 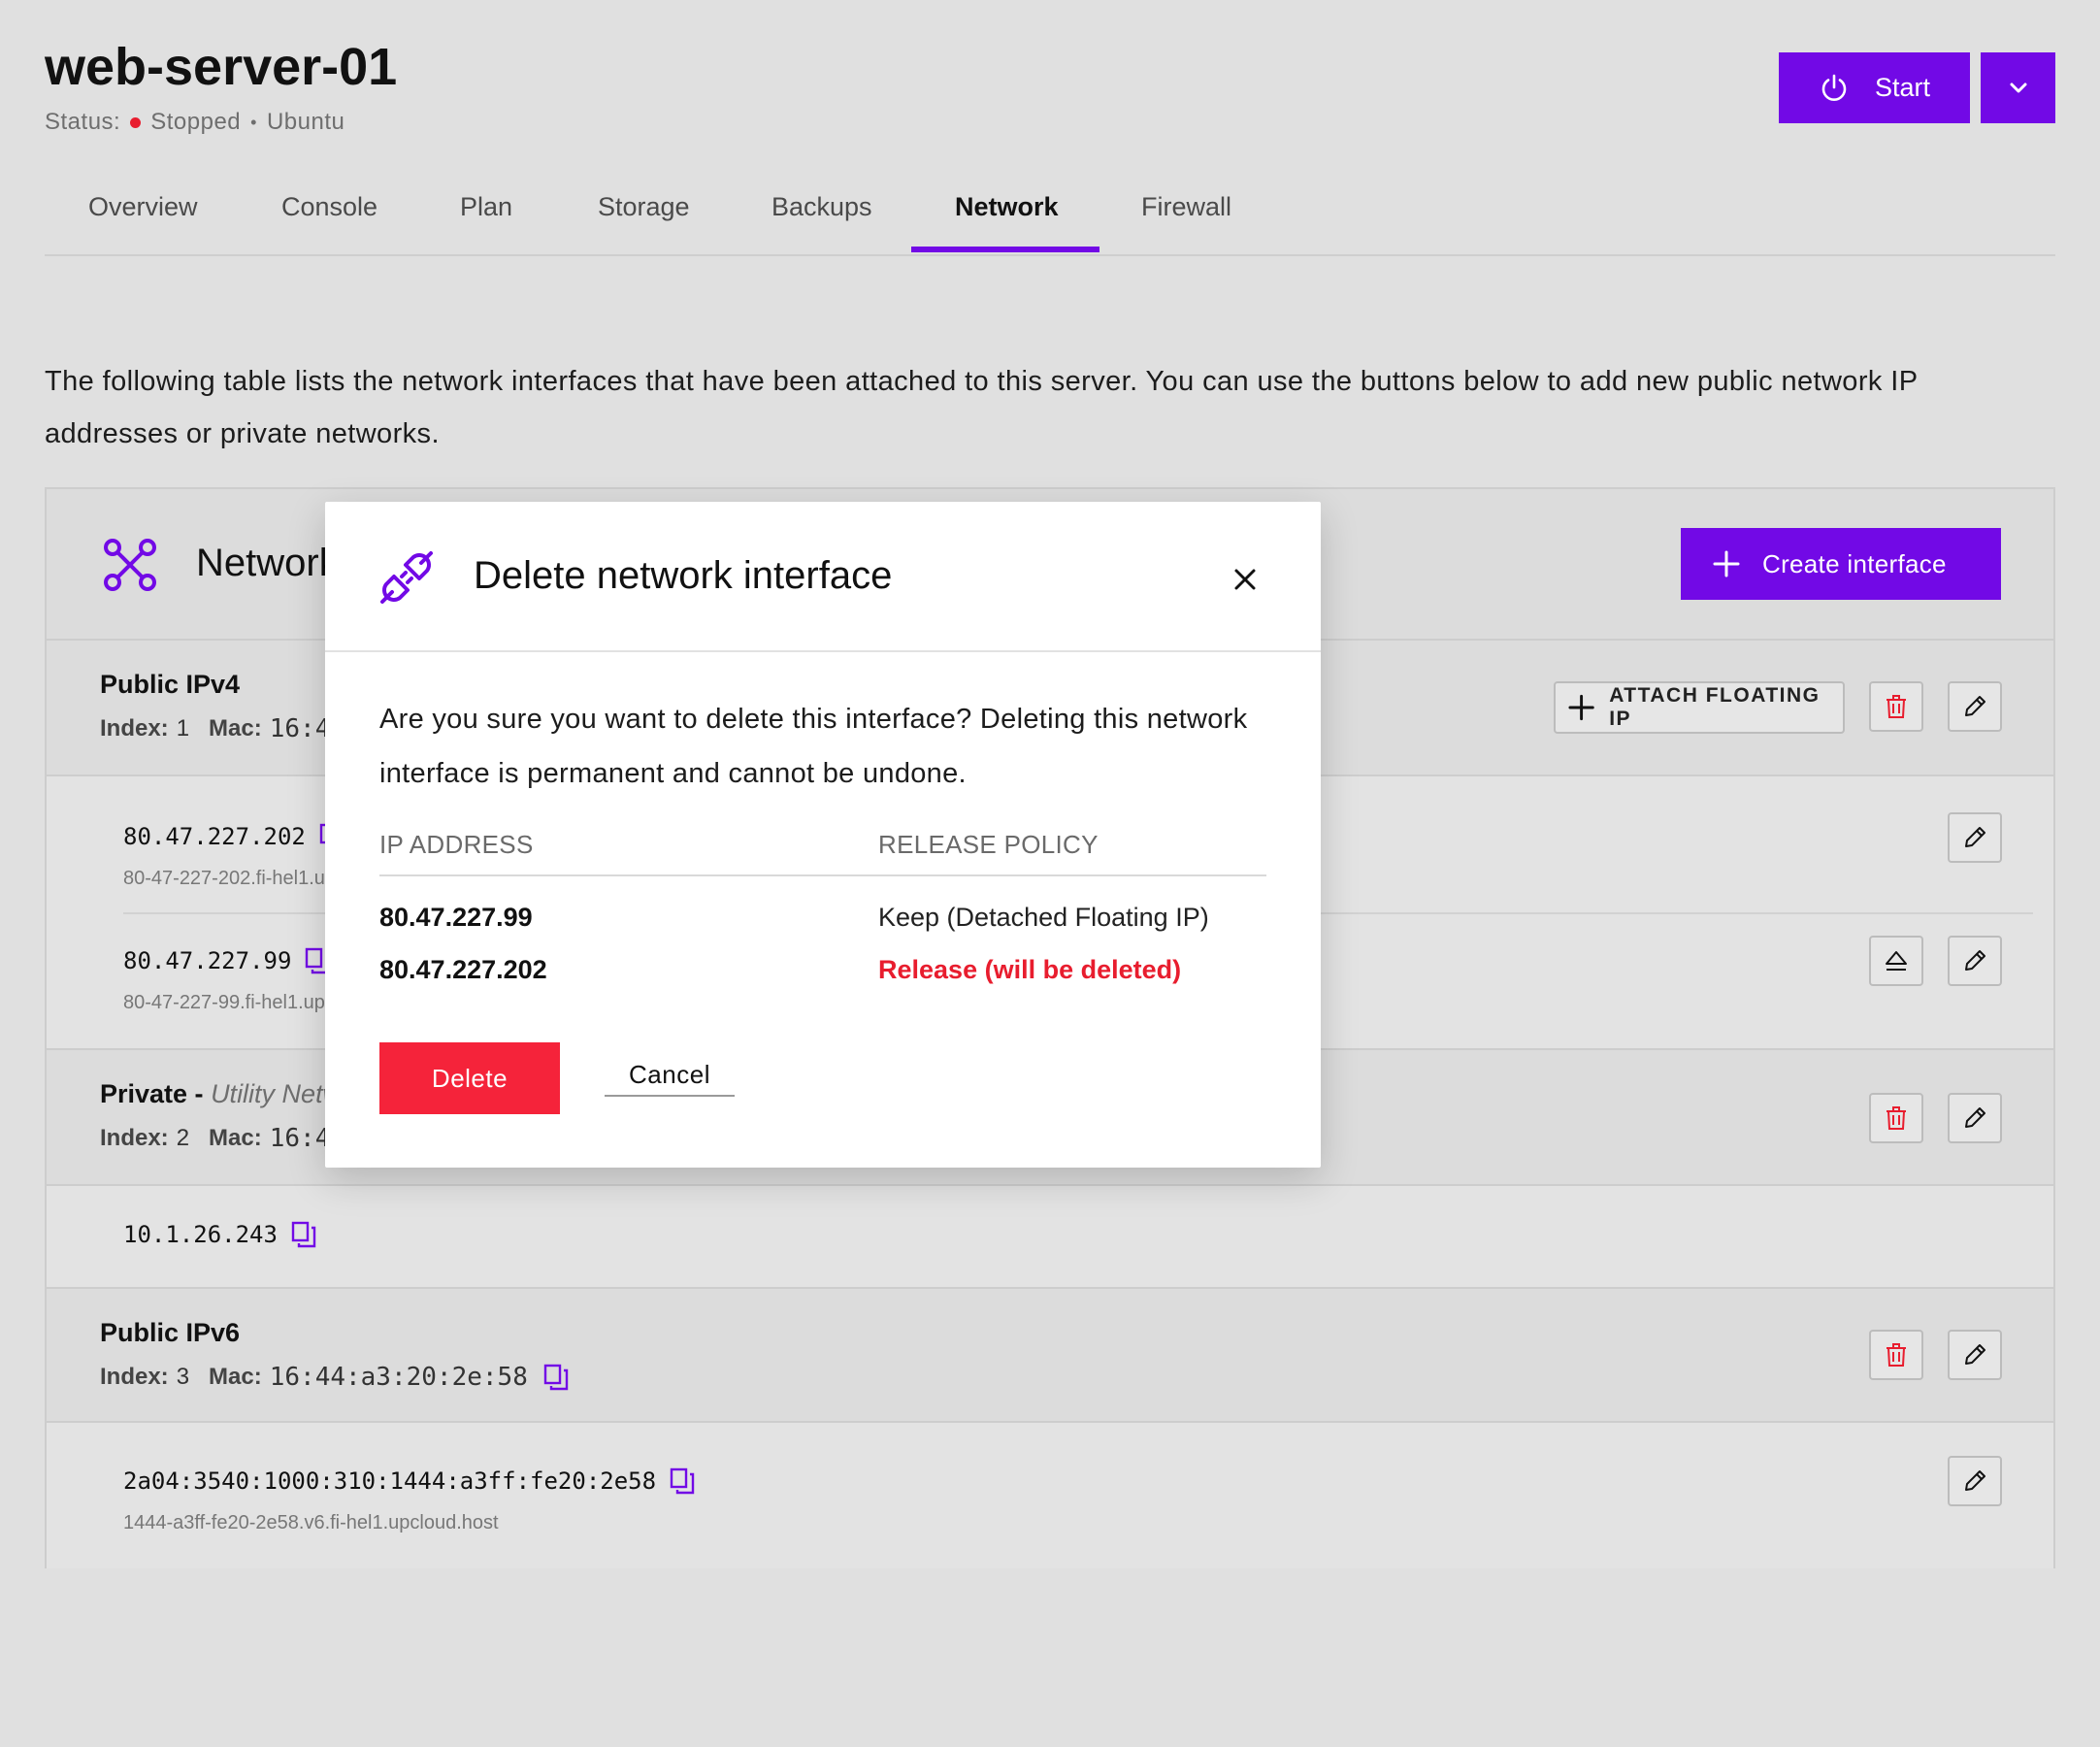 I want to click on tab-storage: Storage, so click(x=644, y=207).